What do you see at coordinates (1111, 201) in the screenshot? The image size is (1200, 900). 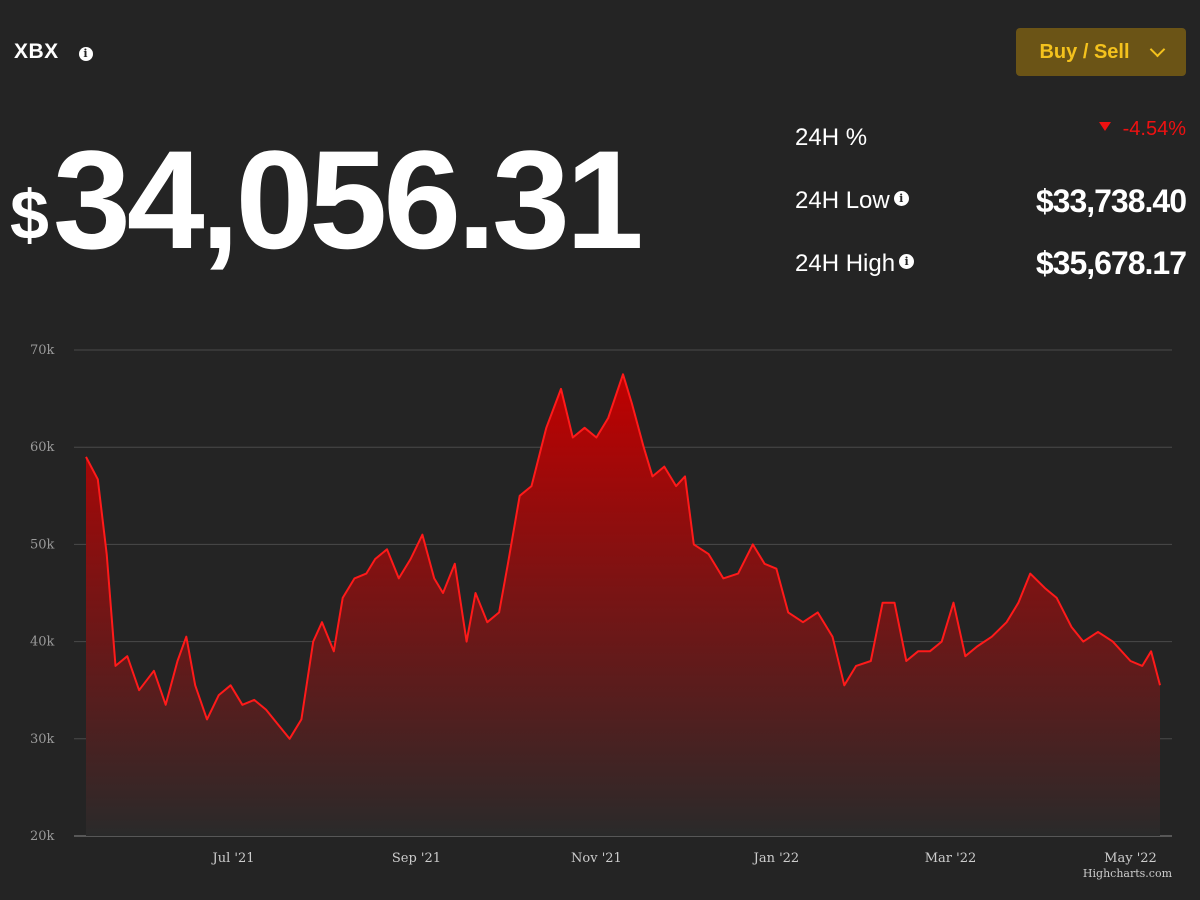 I see `low-value: $33,738.40` at bounding box center [1111, 201].